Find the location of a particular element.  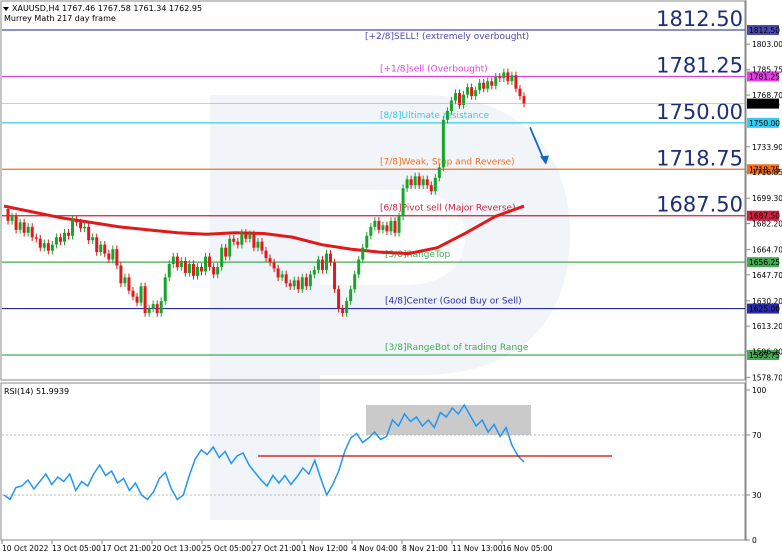

murrey-level-label: [4/8]Center (Good Buy or Sell) is located at coordinates (453, 302).